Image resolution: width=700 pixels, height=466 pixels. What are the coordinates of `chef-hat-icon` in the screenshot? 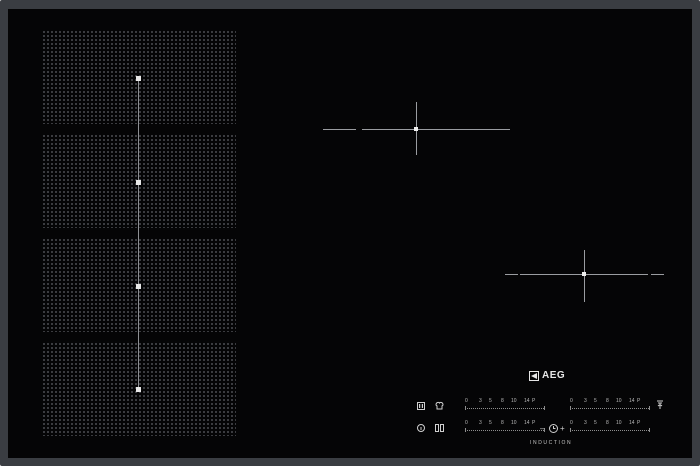 It's located at (439, 406).